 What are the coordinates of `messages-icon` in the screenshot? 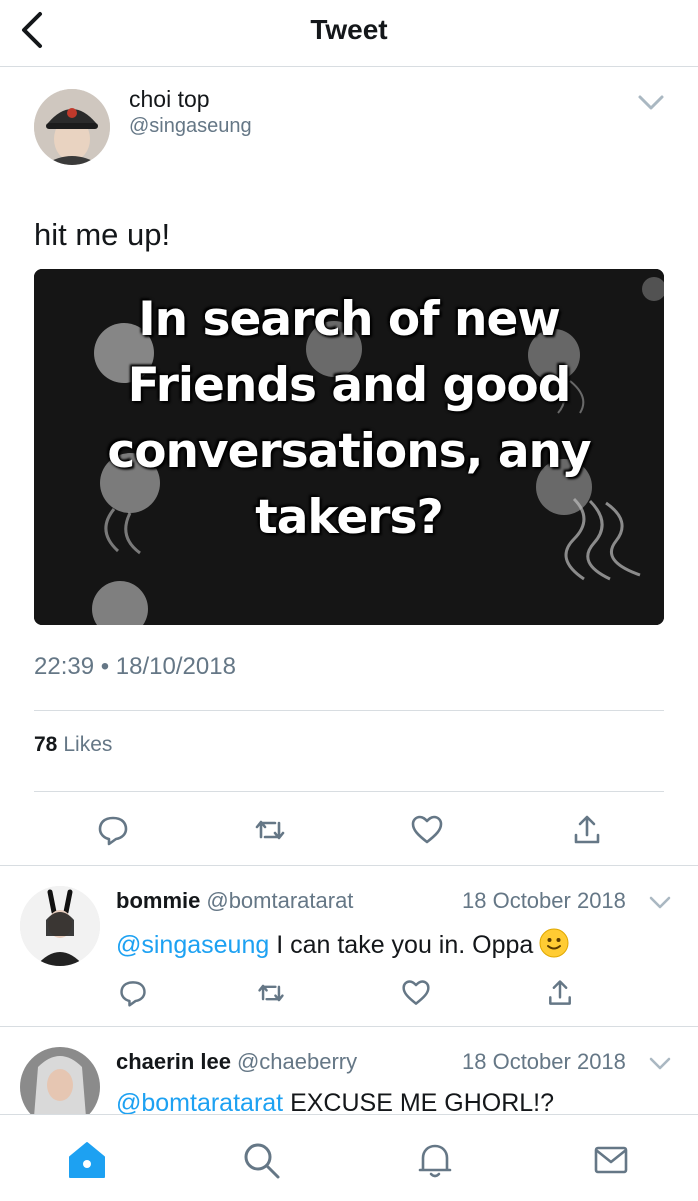 It's located at (611, 1160).